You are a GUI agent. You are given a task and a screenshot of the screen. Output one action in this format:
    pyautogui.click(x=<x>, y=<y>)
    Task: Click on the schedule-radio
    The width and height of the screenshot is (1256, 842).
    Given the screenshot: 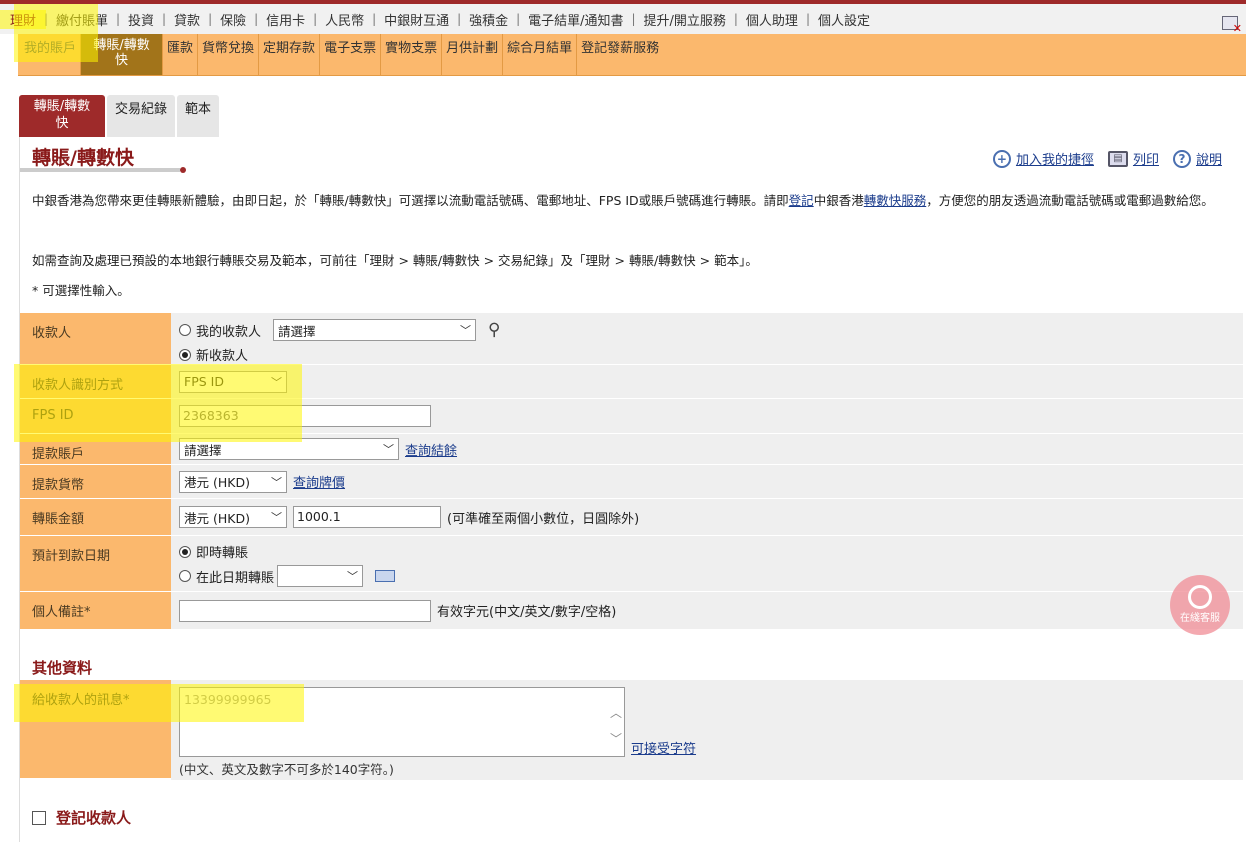 What is the action you would take?
    pyautogui.click(x=185, y=576)
    